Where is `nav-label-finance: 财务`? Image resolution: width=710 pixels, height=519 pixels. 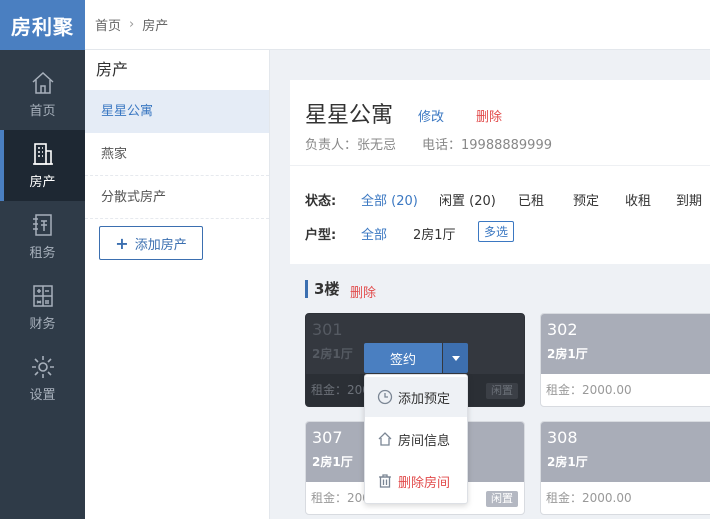 nav-label-finance: 财务 is located at coordinates (42, 324).